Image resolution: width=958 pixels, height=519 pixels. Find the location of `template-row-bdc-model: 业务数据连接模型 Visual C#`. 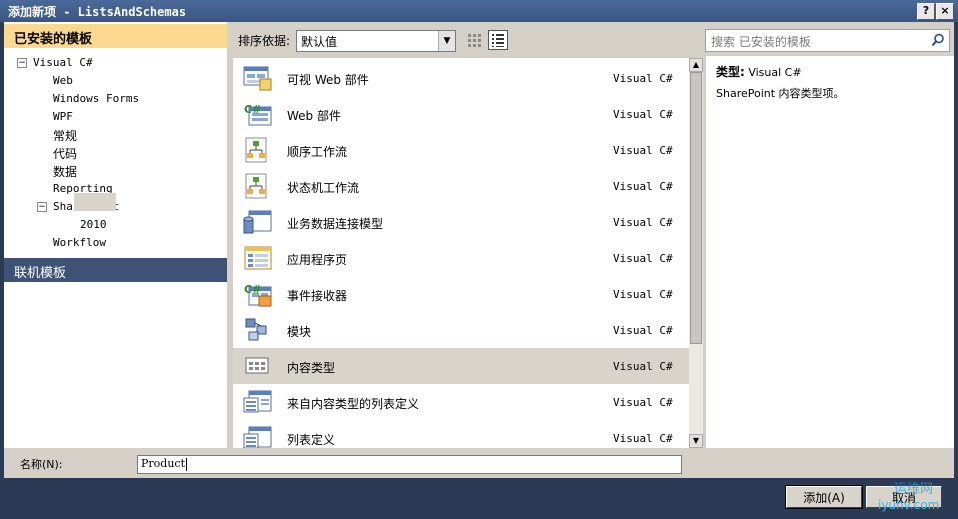

template-row-bdc-model: 业务数据连接模型 Visual C# is located at coordinates (461, 222).